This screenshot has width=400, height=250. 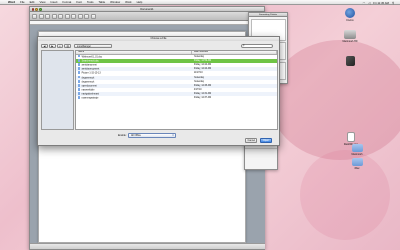 I want to click on enable-select: All Office, so click(x=151, y=135).